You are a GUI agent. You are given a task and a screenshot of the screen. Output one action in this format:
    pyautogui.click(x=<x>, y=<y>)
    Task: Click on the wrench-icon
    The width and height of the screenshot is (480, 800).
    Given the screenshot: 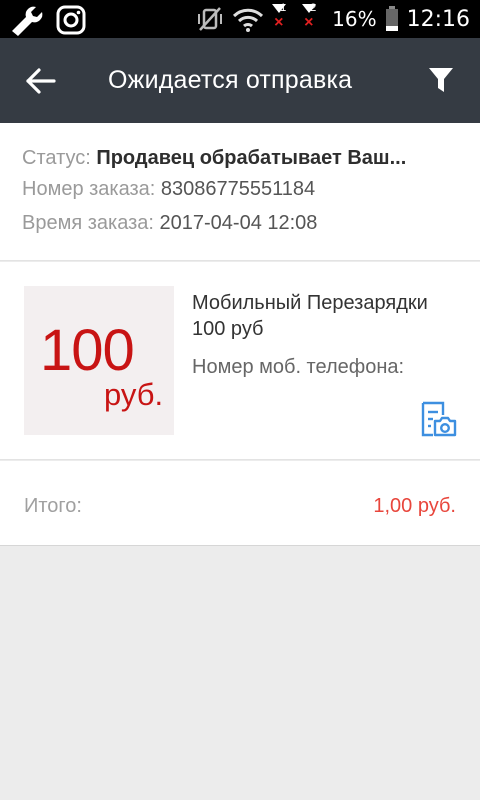 What is the action you would take?
    pyautogui.click(x=27, y=21)
    